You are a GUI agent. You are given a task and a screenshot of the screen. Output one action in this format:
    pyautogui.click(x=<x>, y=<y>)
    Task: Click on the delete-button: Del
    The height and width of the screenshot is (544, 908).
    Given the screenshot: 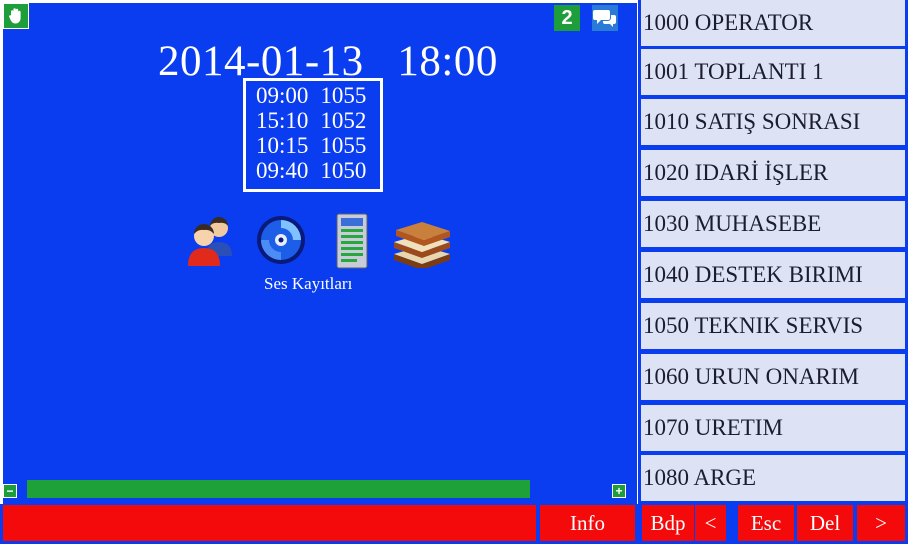 What is the action you would take?
    pyautogui.click(x=825, y=523)
    